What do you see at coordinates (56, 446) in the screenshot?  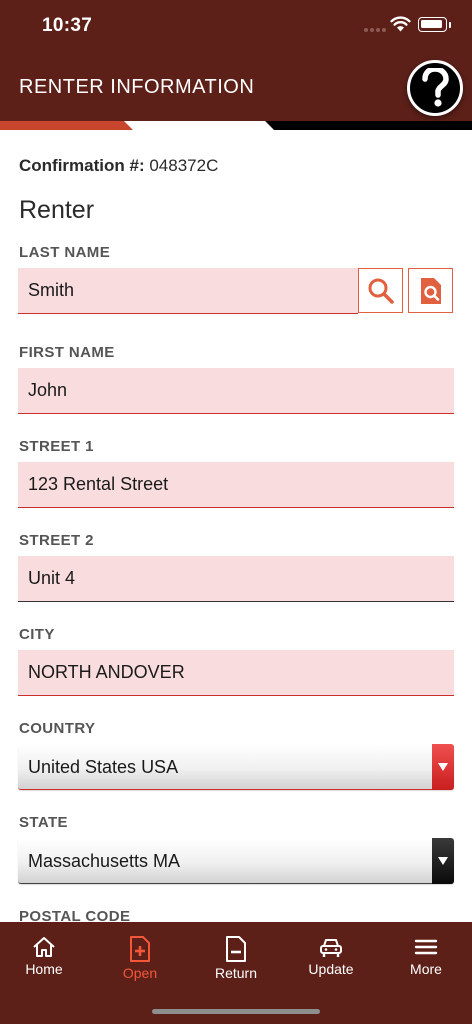 I see `street1-label: STREET 1` at bounding box center [56, 446].